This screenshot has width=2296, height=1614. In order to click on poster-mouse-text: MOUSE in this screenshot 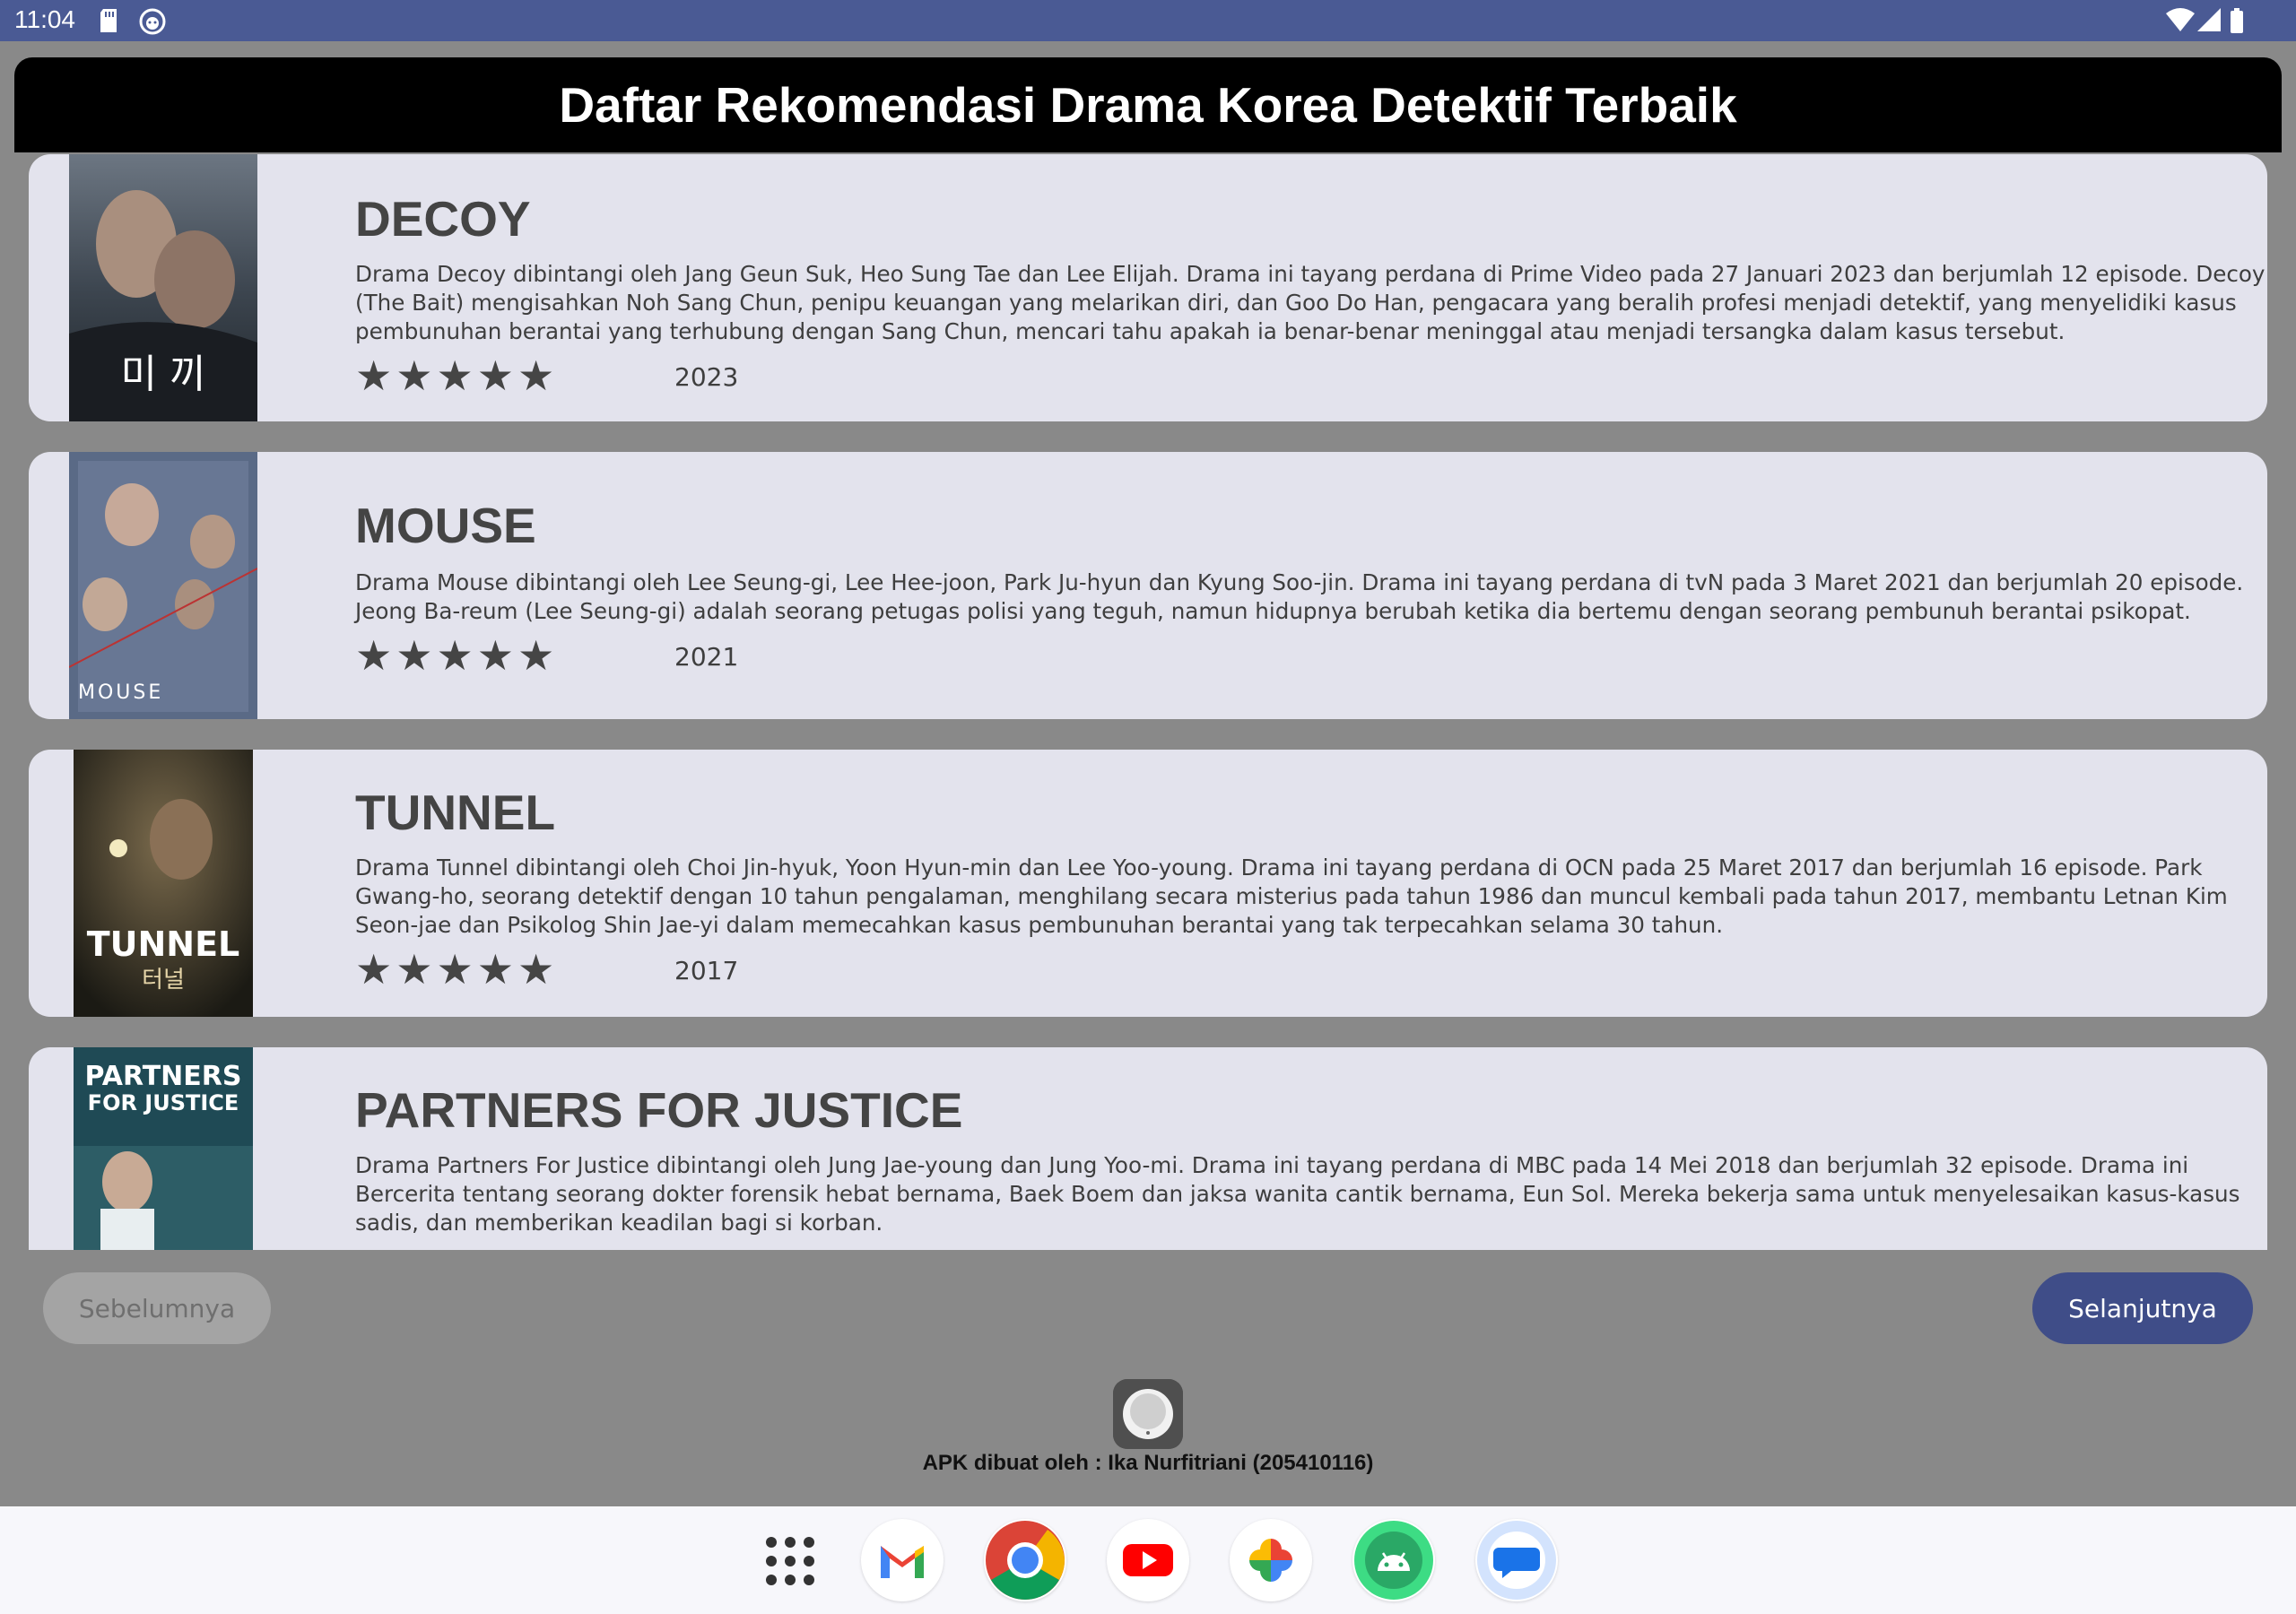, I will do `click(120, 692)`.